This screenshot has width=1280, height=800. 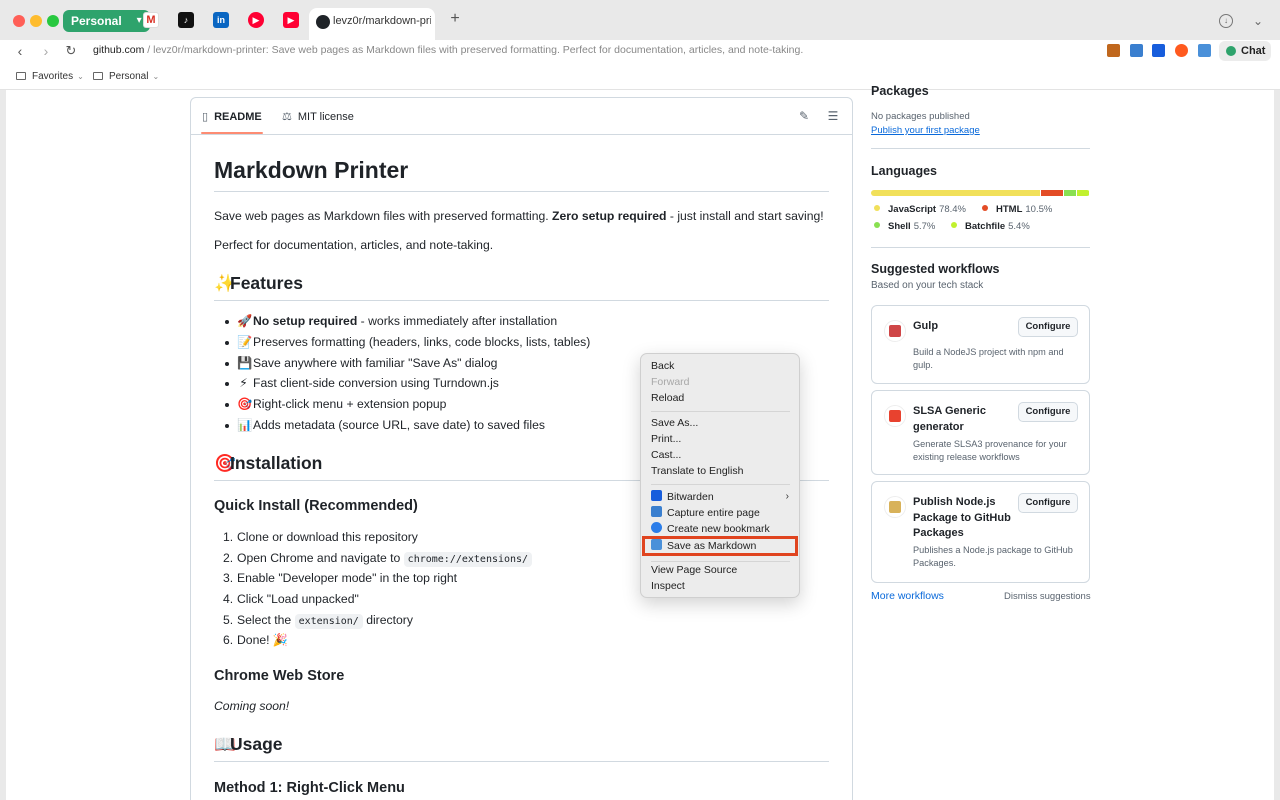 What do you see at coordinates (106, 21) in the screenshot?
I see `profile-switcher: Personal ▾` at bounding box center [106, 21].